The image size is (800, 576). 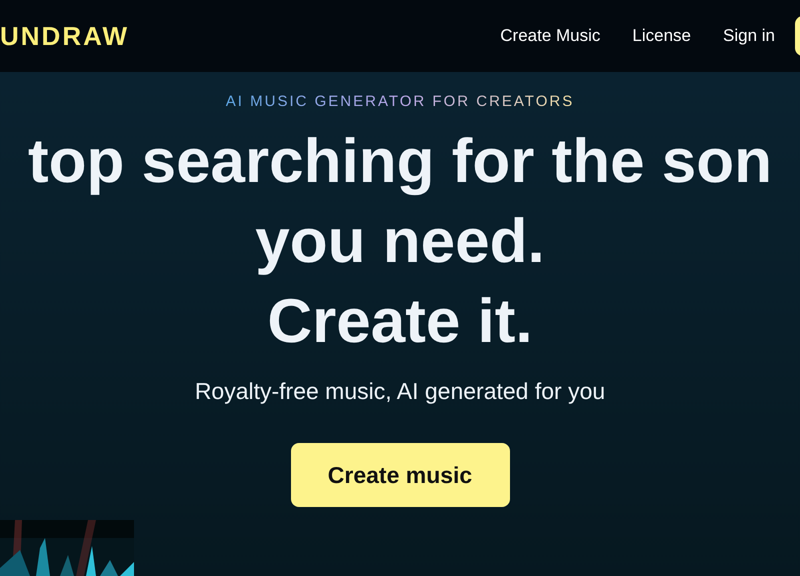 What do you see at coordinates (64, 36) in the screenshot?
I see `logo: UNDRAW` at bounding box center [64, 36].